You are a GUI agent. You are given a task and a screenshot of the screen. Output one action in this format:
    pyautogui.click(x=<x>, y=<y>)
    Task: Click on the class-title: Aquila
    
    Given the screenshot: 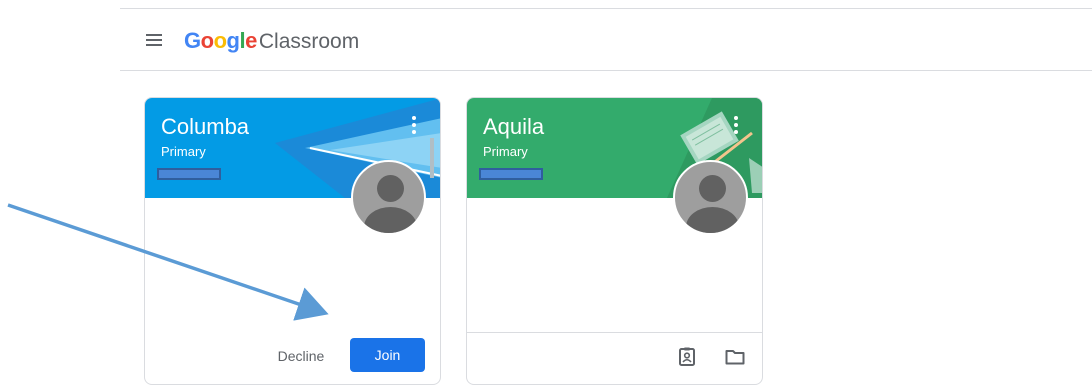 What is the action you would take?
    pyautogui.click(x=513, y=127)
    